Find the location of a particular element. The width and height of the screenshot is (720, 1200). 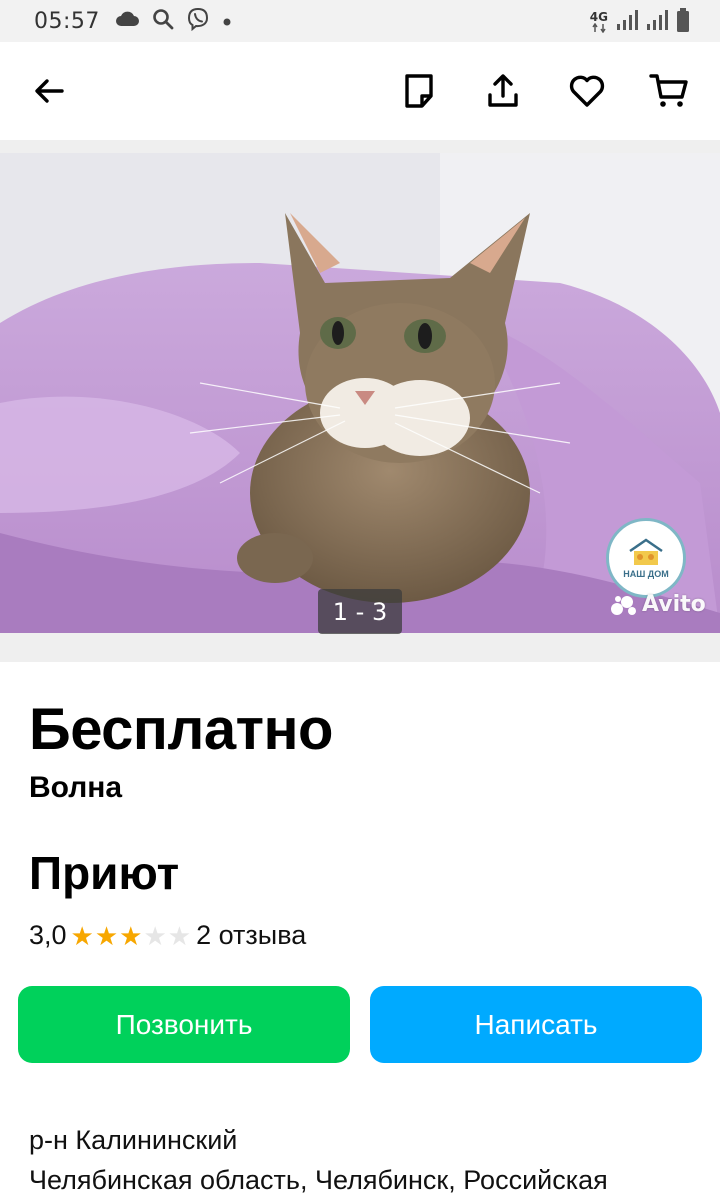

status-time: 05:57 is located at coordinates (67, 21).